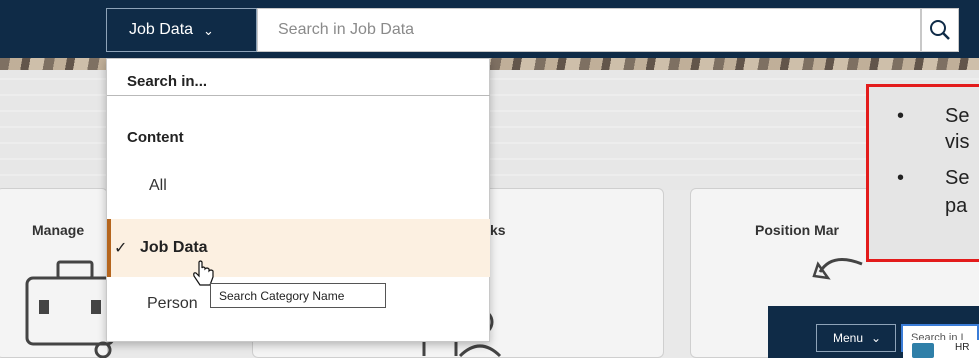 This screenshot has height=358, width=979. What do you see at coordinates (155, 137) in the screenshot?
I see `menu-section-label: Content` at bounding box center [155, 137].